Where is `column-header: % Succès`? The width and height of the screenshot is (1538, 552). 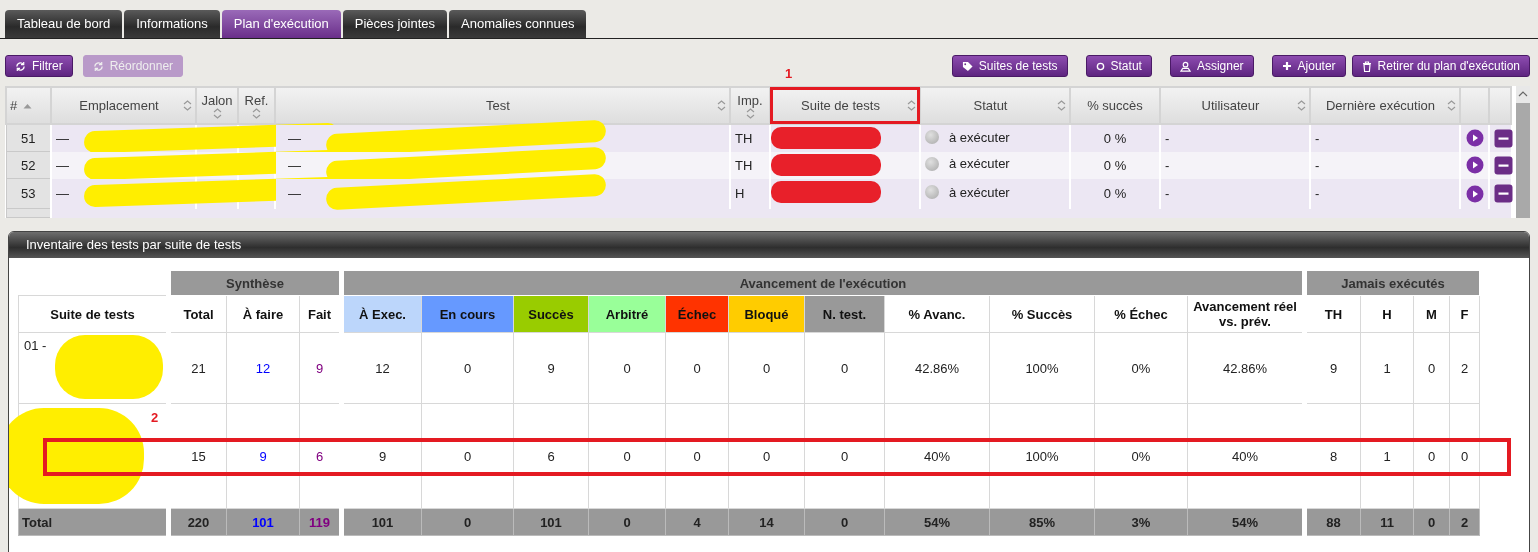
column-header: % Succès is located at coordinates (1042, 314).